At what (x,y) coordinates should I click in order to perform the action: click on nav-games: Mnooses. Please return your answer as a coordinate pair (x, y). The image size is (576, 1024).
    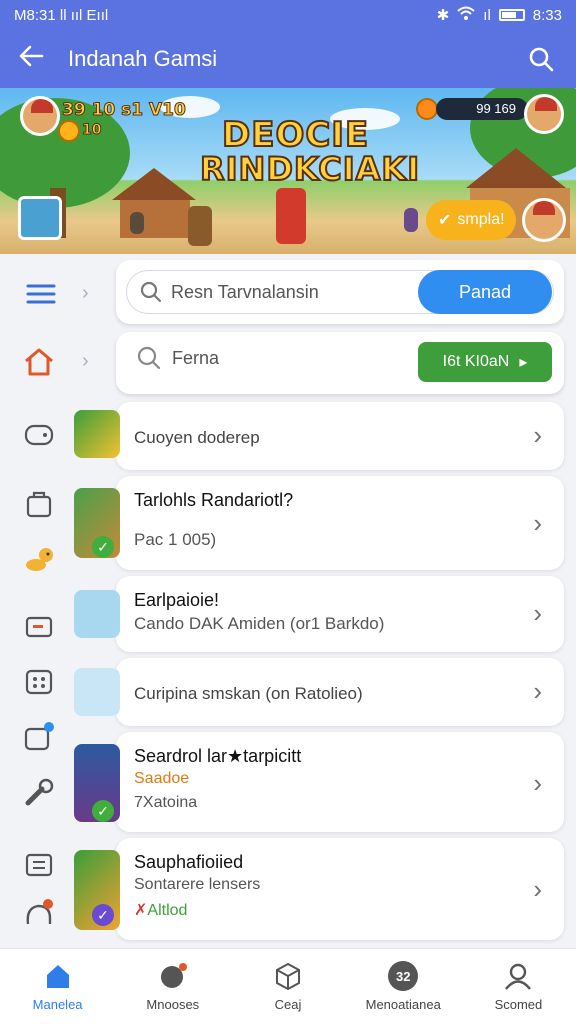
    Looking at the image, I should click on (172, 986).